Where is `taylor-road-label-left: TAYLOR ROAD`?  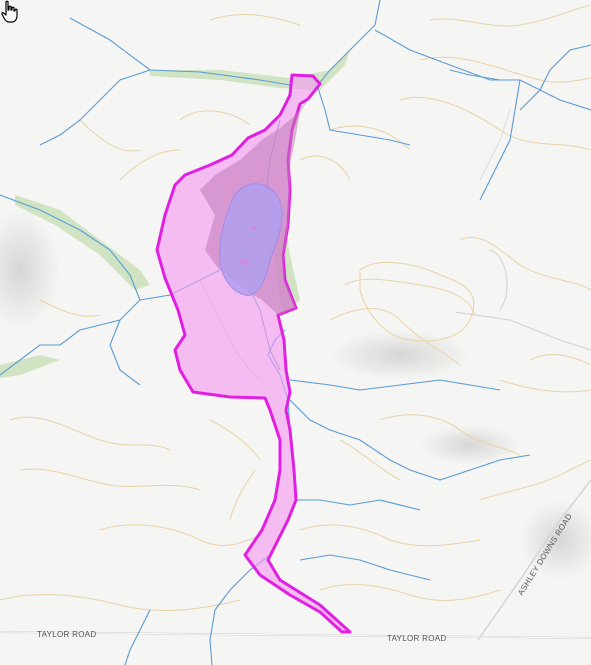 taylor-road-label-left: TAYLOR ROAD is located at coordinates (66, 634).